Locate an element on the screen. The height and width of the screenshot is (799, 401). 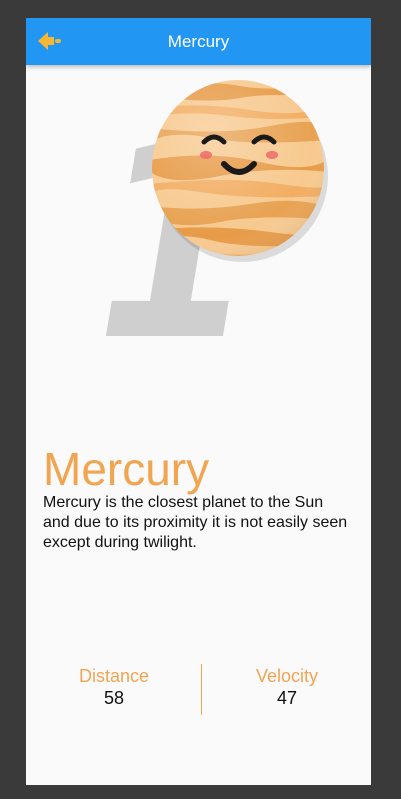
stat-distance: Distance 58 is located at coordinates (114, 687).